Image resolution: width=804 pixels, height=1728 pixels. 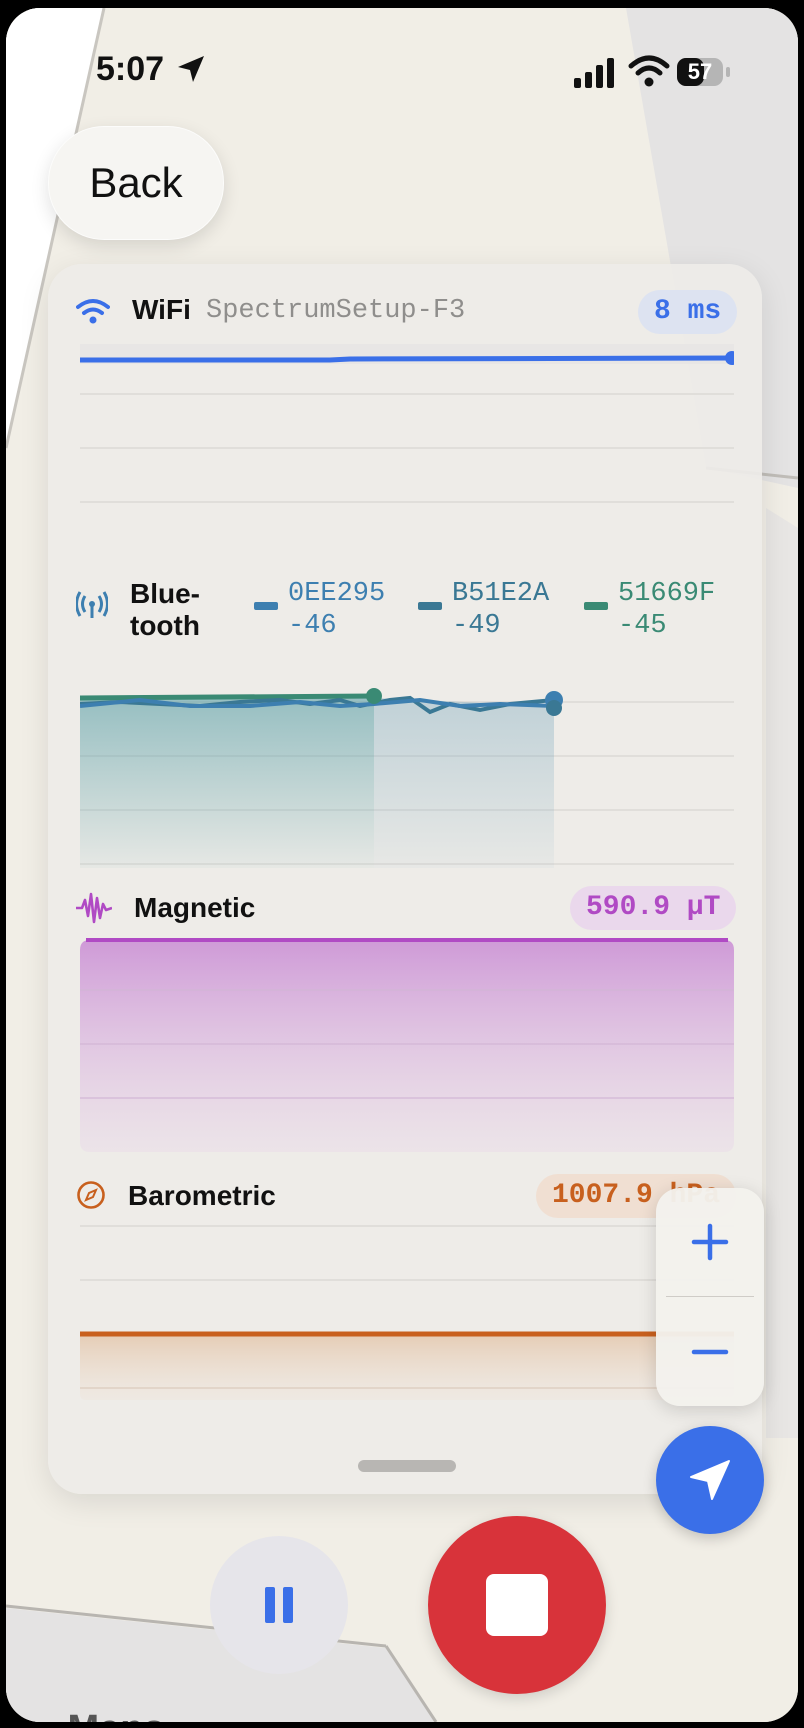 I want to click on wifi-network-name: SpectrumSetup-F3, so click(x=336, y=311).